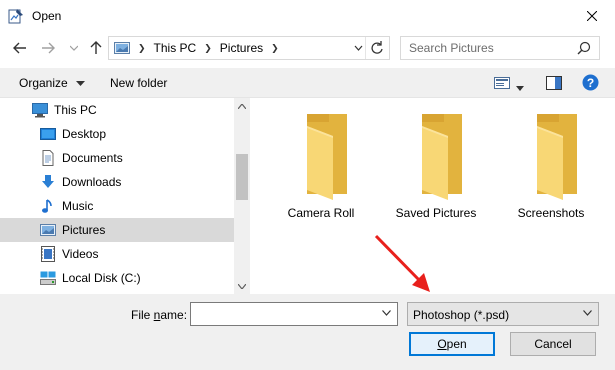 The width and height of the screenshot is (615, 370). I want to click on nav-item-downloads: Downloads, so click(117, 182).